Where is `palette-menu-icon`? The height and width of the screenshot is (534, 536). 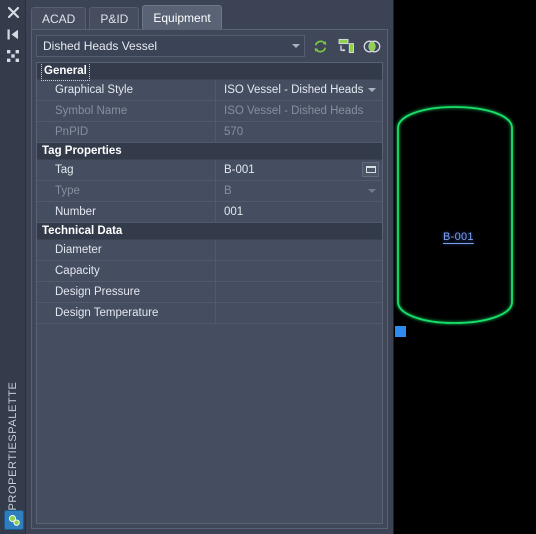 palette-menu-icon is located at coordinates (13, 56).